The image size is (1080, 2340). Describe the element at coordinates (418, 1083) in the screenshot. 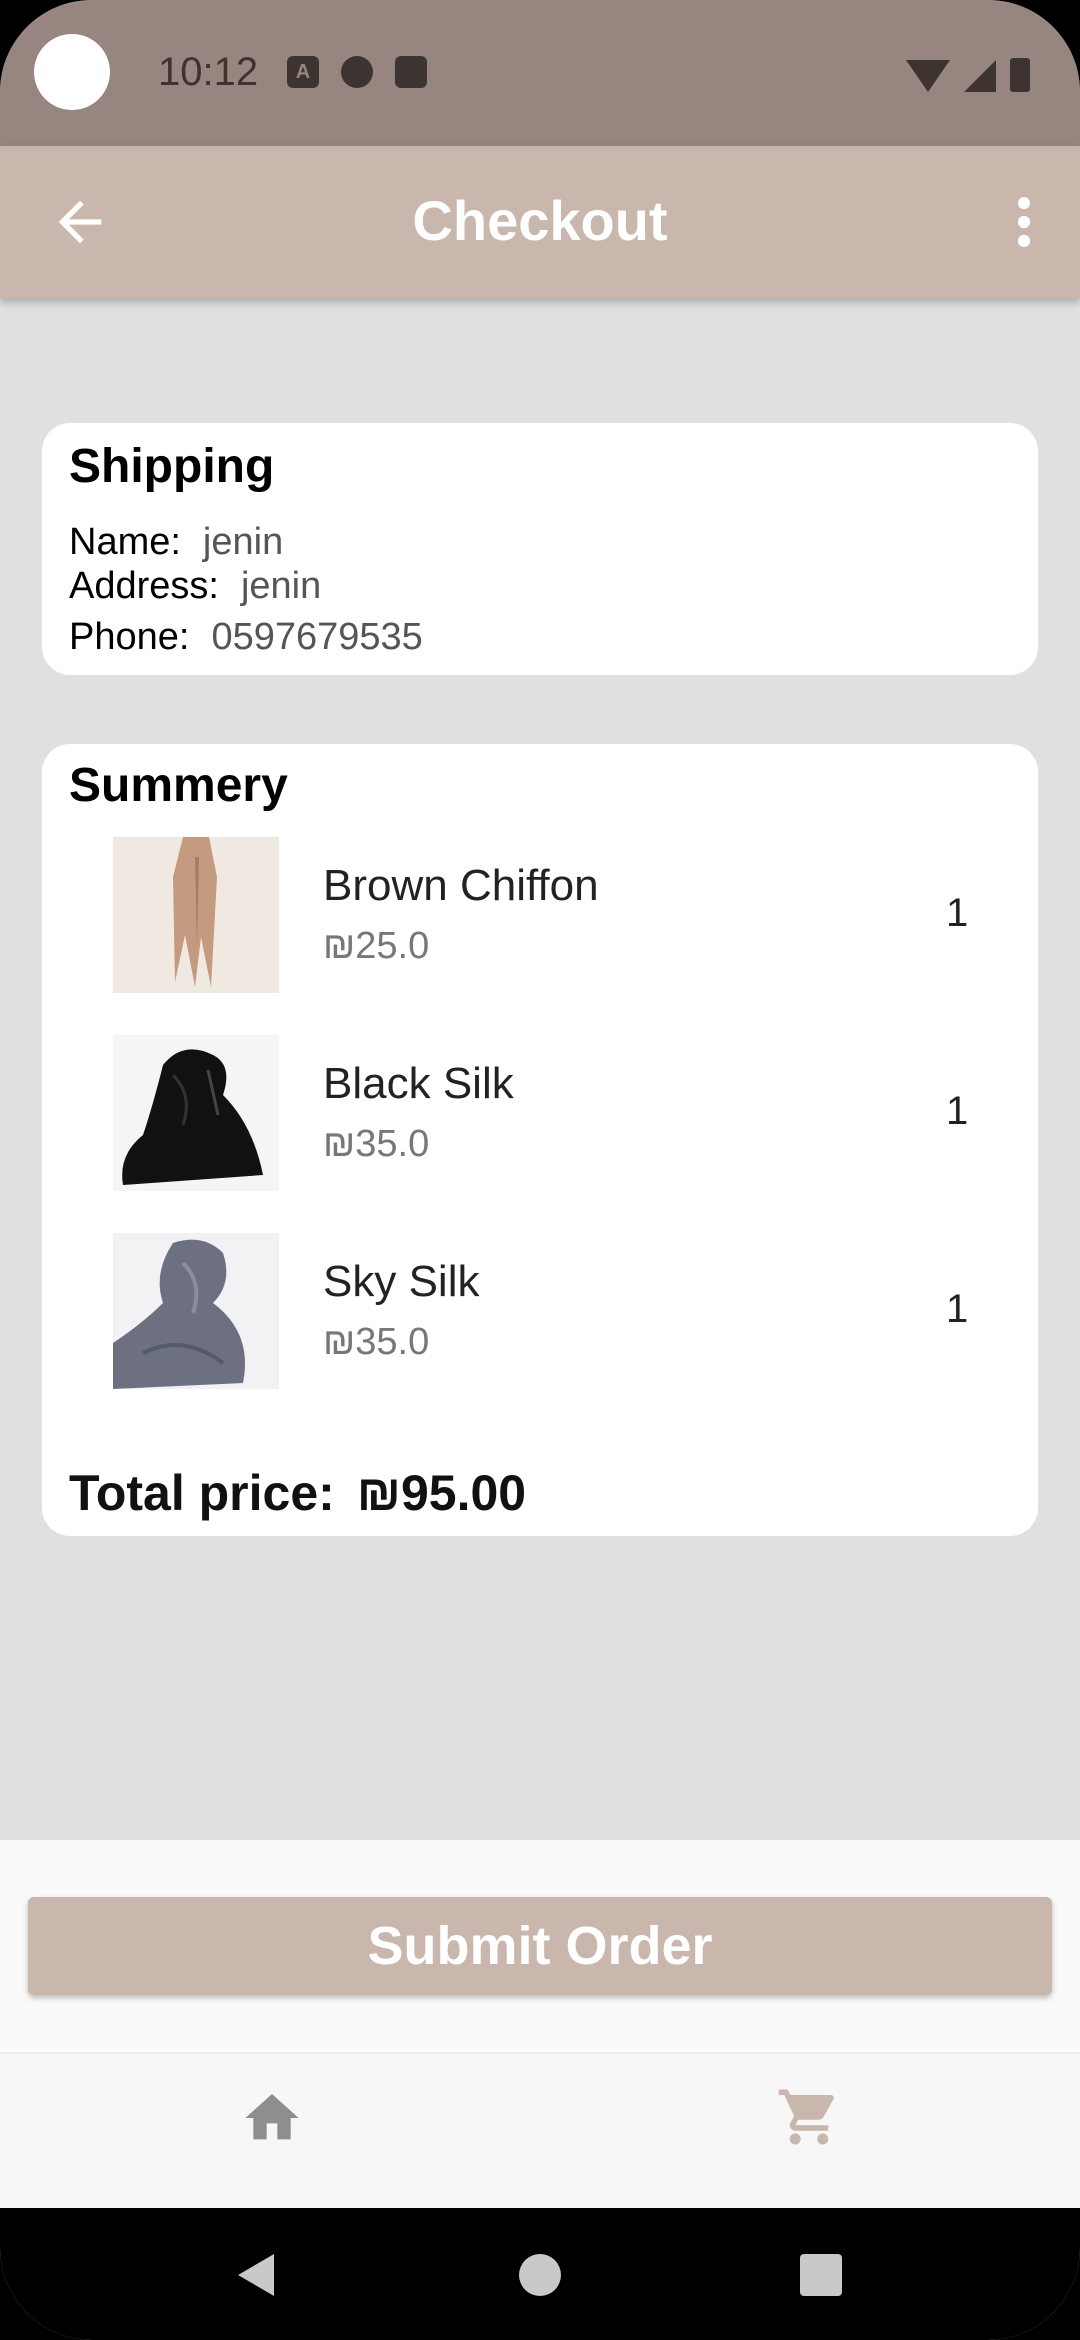

I see `item-name: Black Silk` at that location.